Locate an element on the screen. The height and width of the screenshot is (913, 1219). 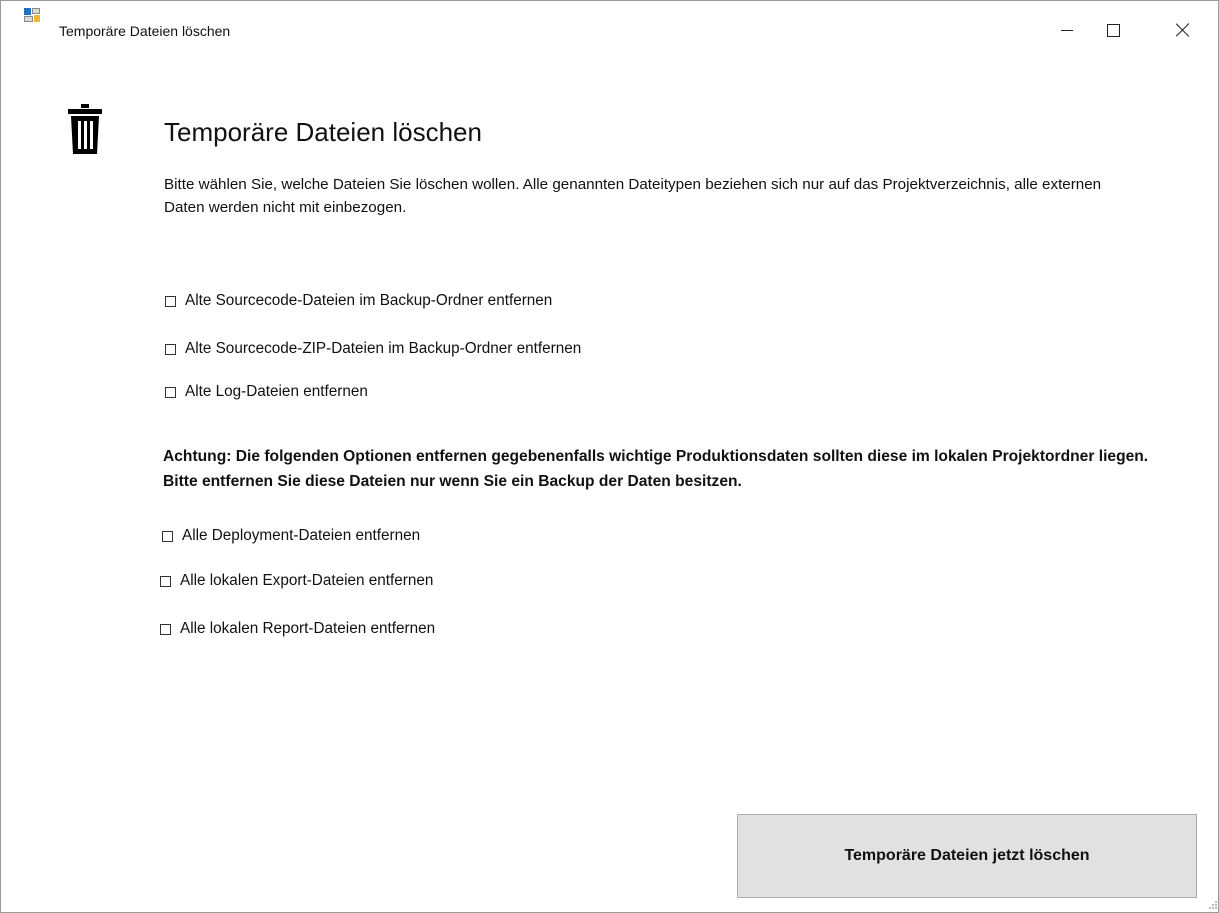
checkbox-label: Alle Deployment-Dateien entfernen is located at coordinates (301, 535).